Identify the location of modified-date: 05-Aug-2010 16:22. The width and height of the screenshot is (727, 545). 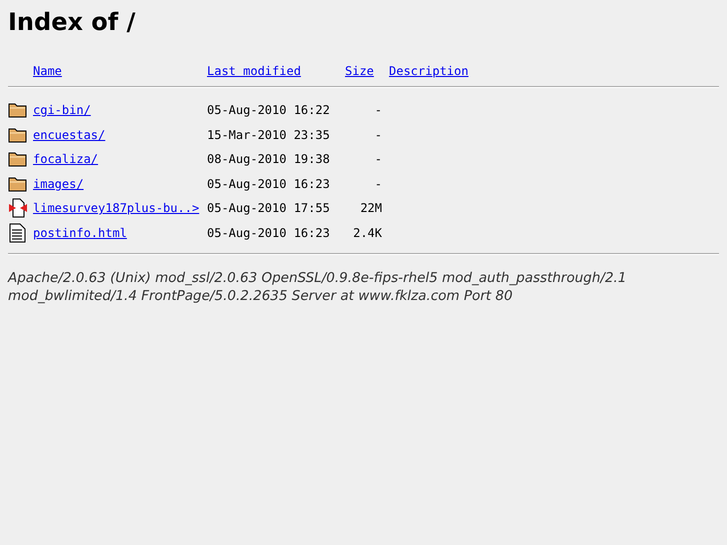
(268, 110).